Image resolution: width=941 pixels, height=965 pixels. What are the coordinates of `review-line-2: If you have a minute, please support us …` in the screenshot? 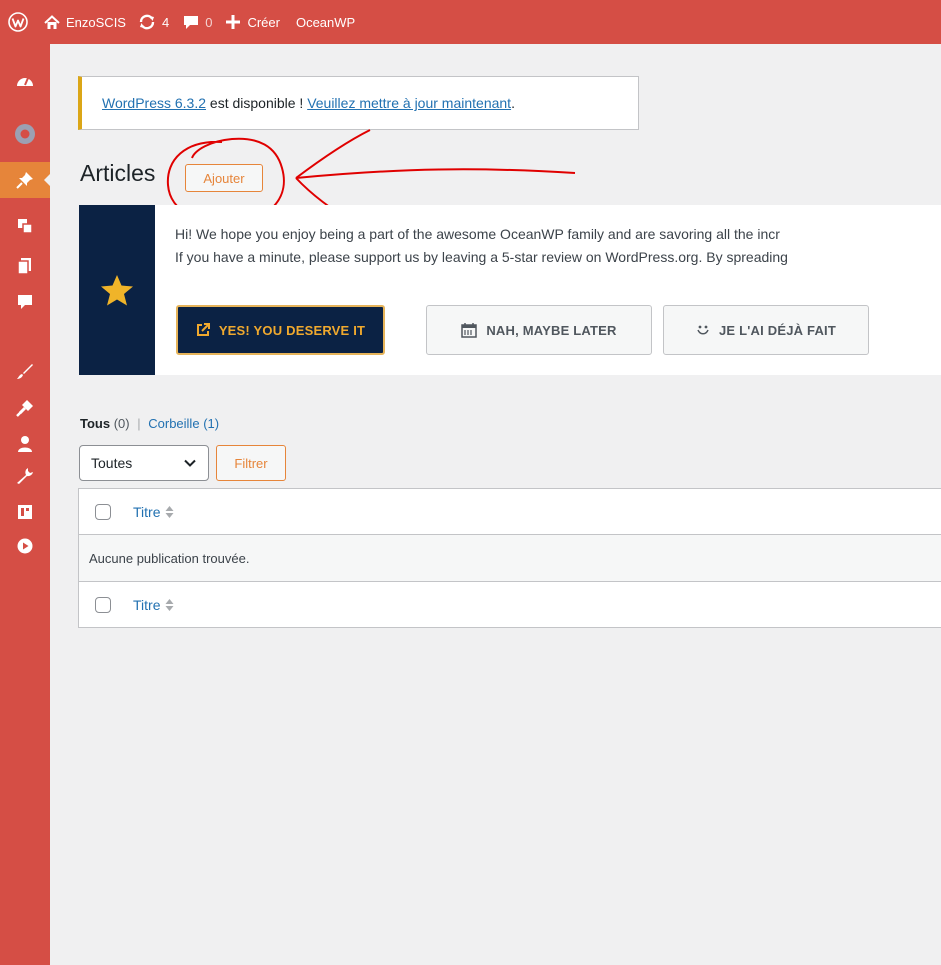 It's located at (481, 257).